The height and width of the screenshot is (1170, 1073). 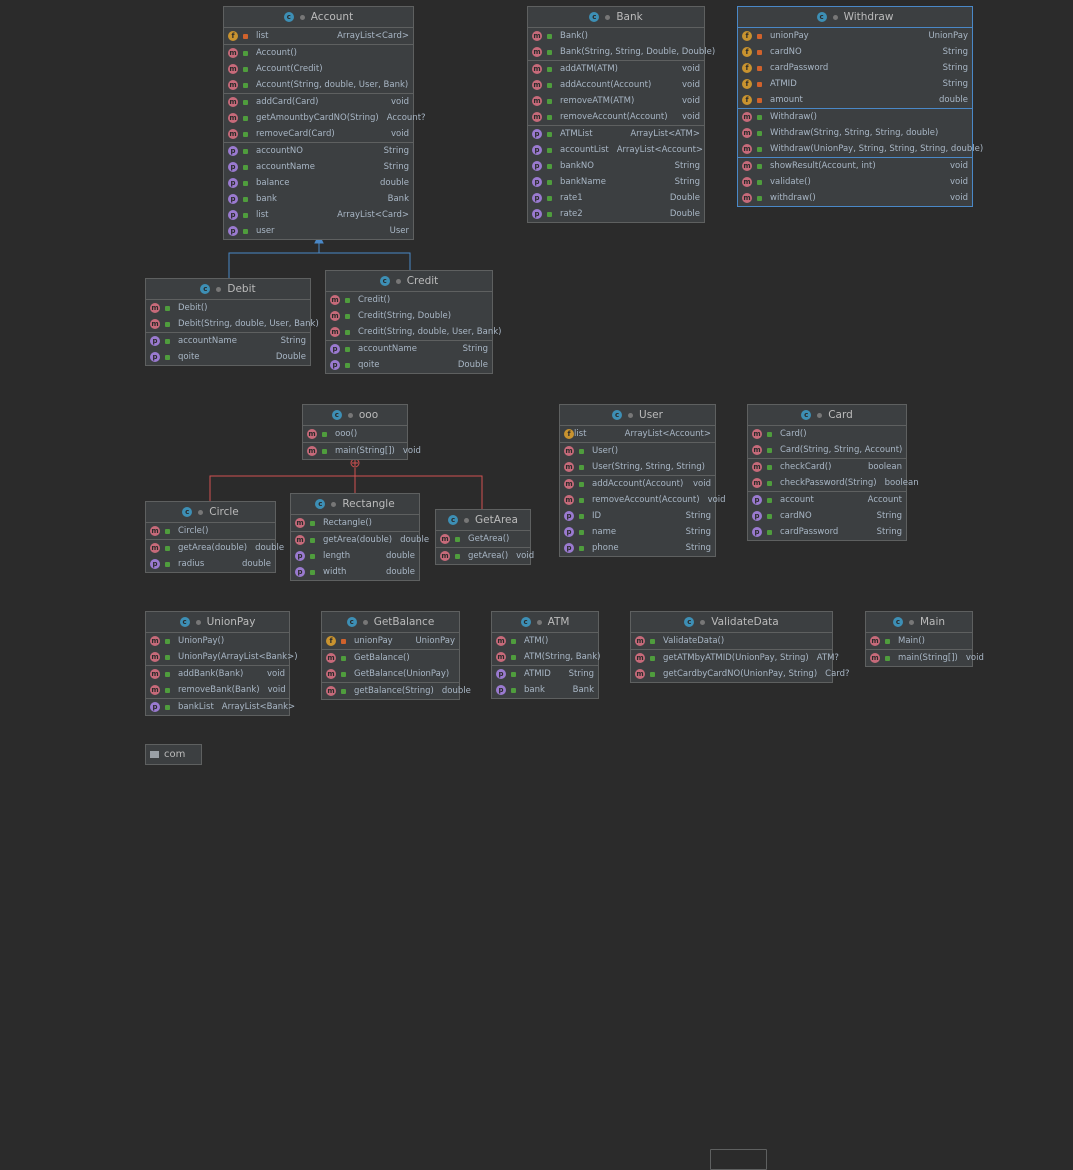 I want to click on class-header: c ValidateData, so click(x=731, y=622).